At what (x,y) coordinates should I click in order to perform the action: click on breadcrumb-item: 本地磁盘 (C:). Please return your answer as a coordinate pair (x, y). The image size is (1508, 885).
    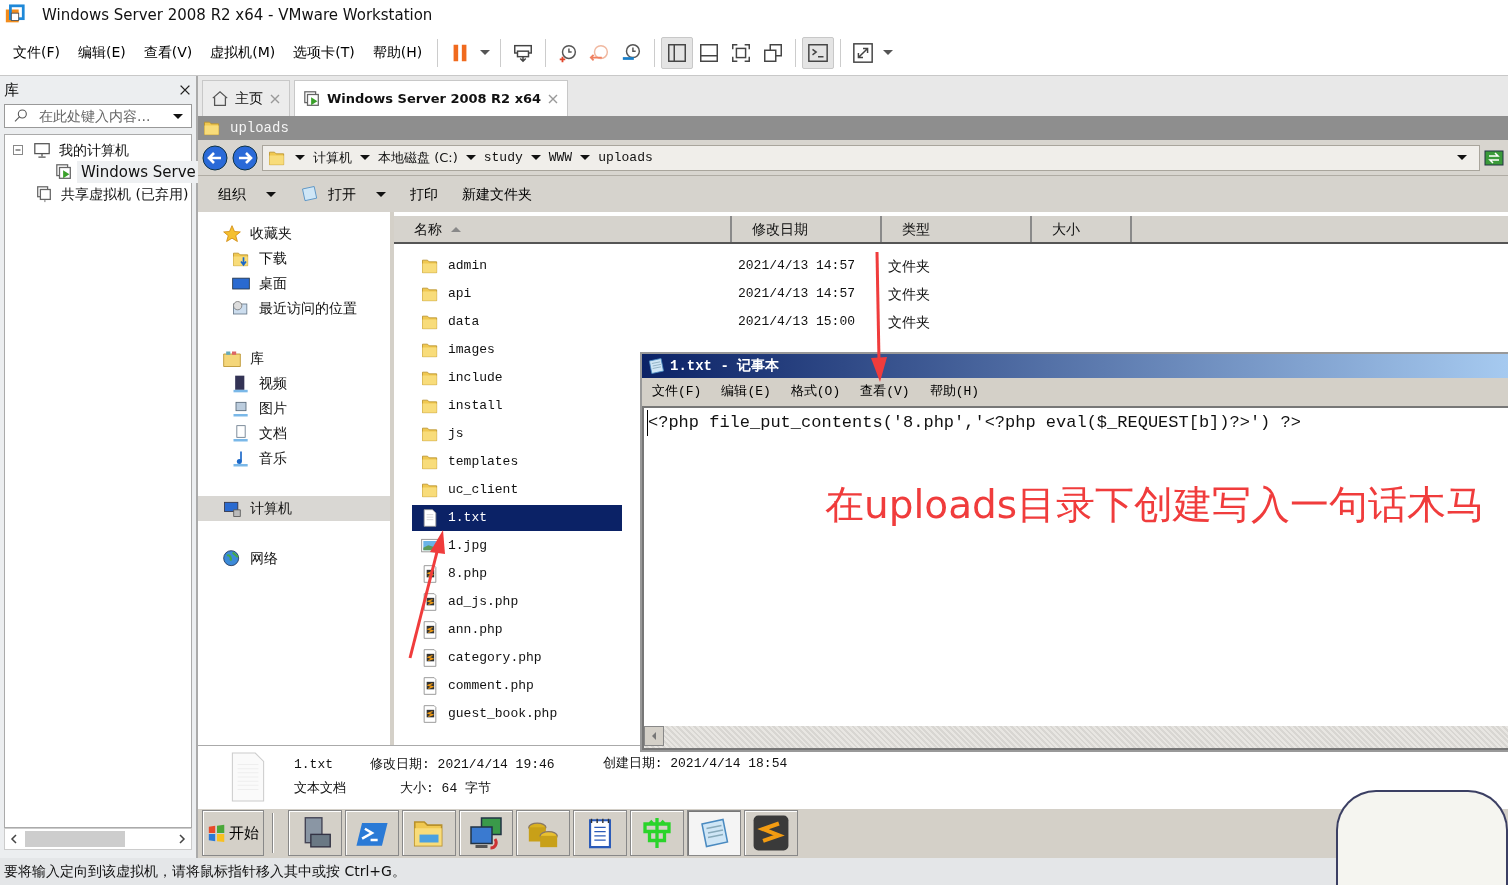
    Looking at the image, I should click on (418, 157).